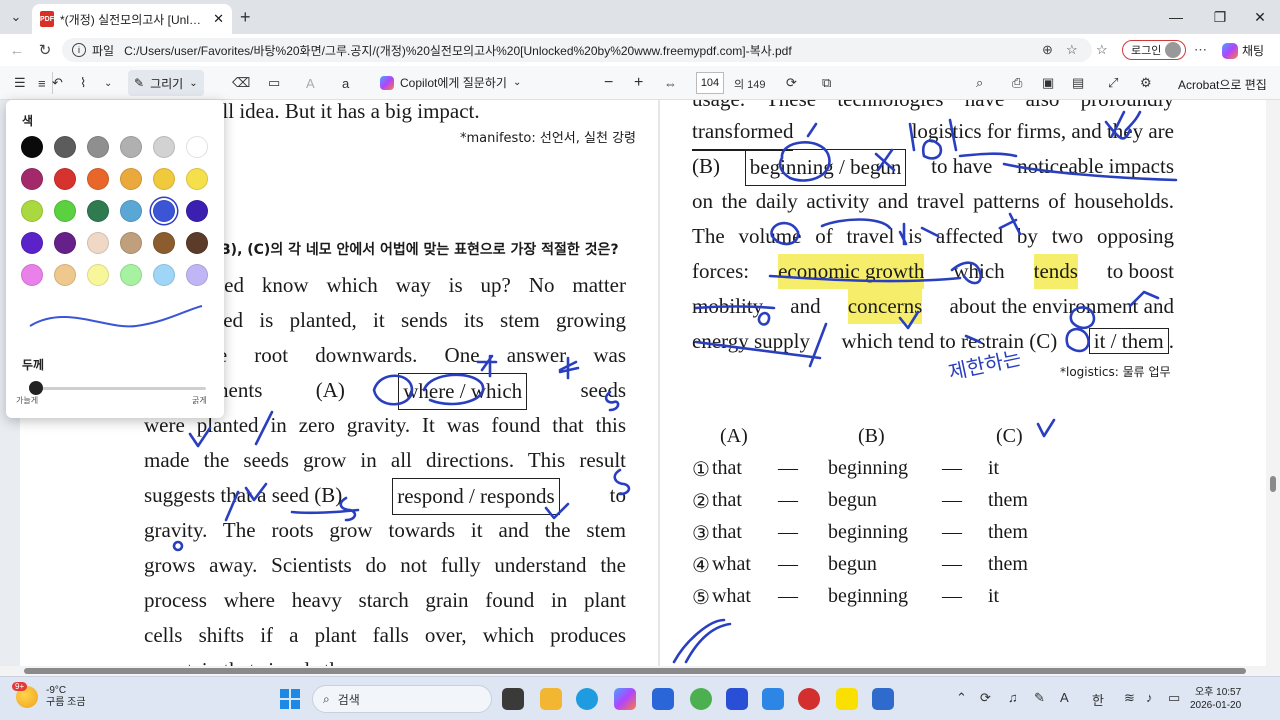 Image resolution: width=1280 pixels, height=720 pixels. Describe the element at coordinates (132, 19) in the screenshot. I see `browser-tab: PDF *(개정) 실전모의고사 [Unlocked b ✕` at that location.